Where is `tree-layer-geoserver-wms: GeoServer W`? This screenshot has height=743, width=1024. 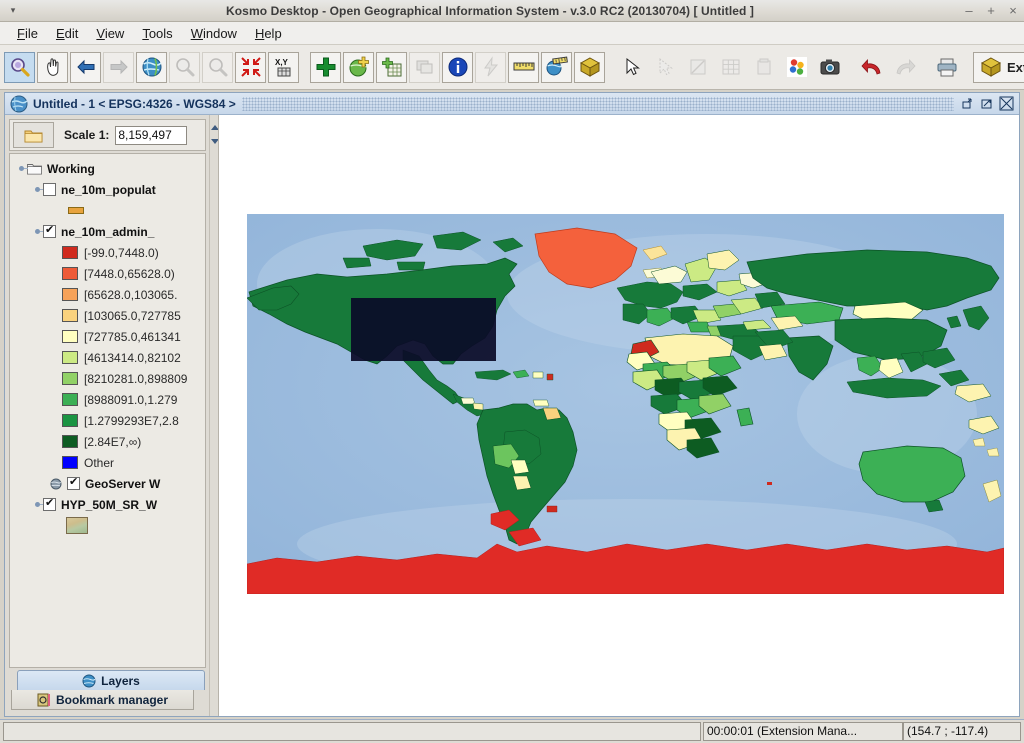 tree-layer-geoserver-wms: GeoServer W is located at coordinates (107, 483).